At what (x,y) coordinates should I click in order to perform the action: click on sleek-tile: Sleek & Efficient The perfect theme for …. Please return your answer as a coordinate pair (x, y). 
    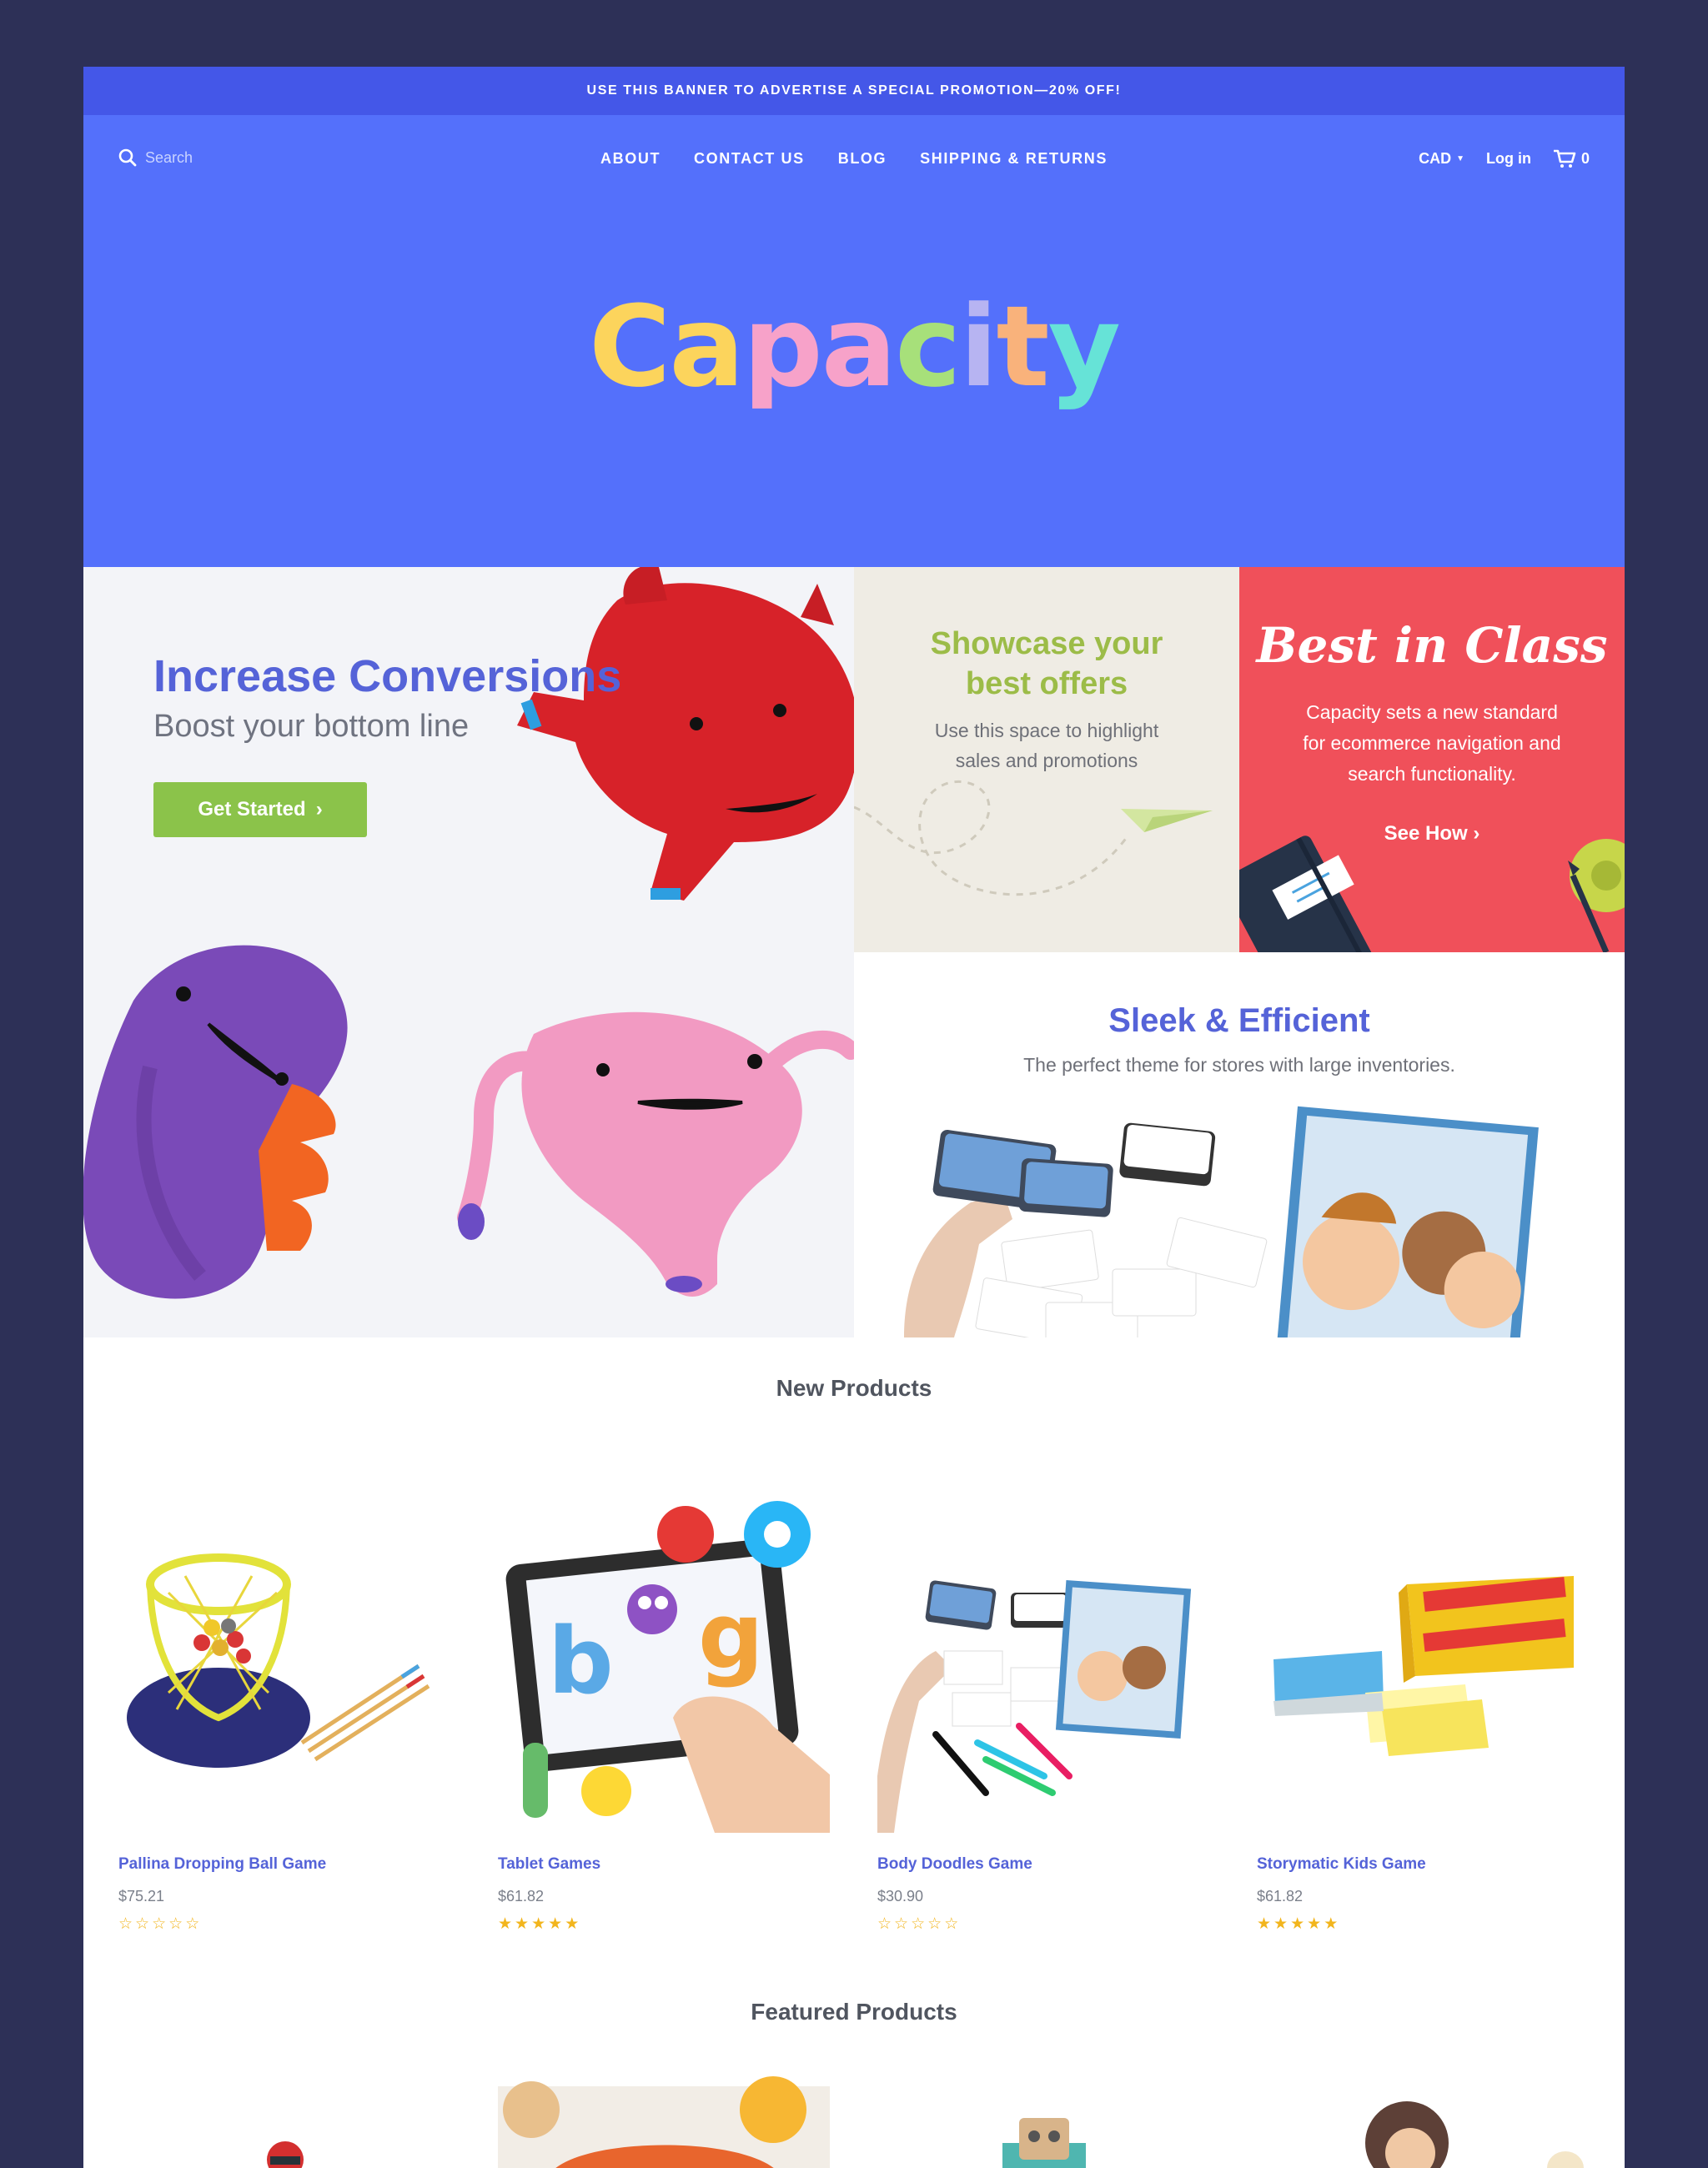
    Looking at the image, I should click on (1239, 1144).